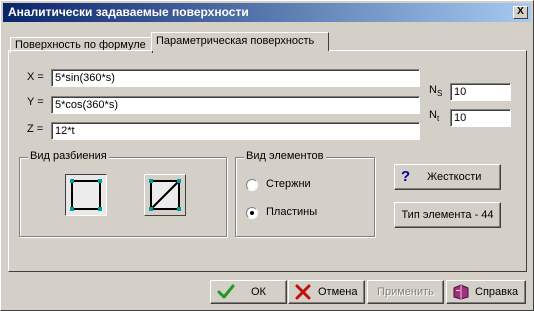 This screenshot has width=534, height=311. I want to click on close-button: X, so click(520, 12).